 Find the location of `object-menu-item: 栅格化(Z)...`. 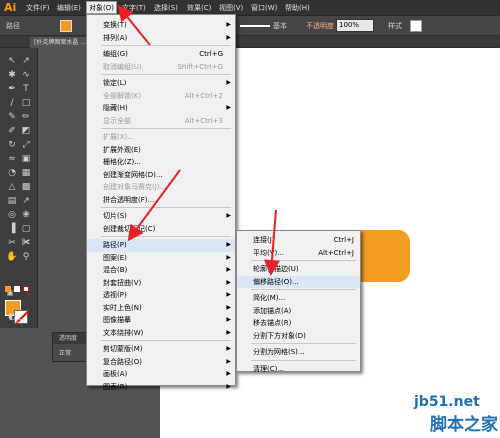

object-menu-item: 栅格化(Z)... is located at coordinates (161, 162).